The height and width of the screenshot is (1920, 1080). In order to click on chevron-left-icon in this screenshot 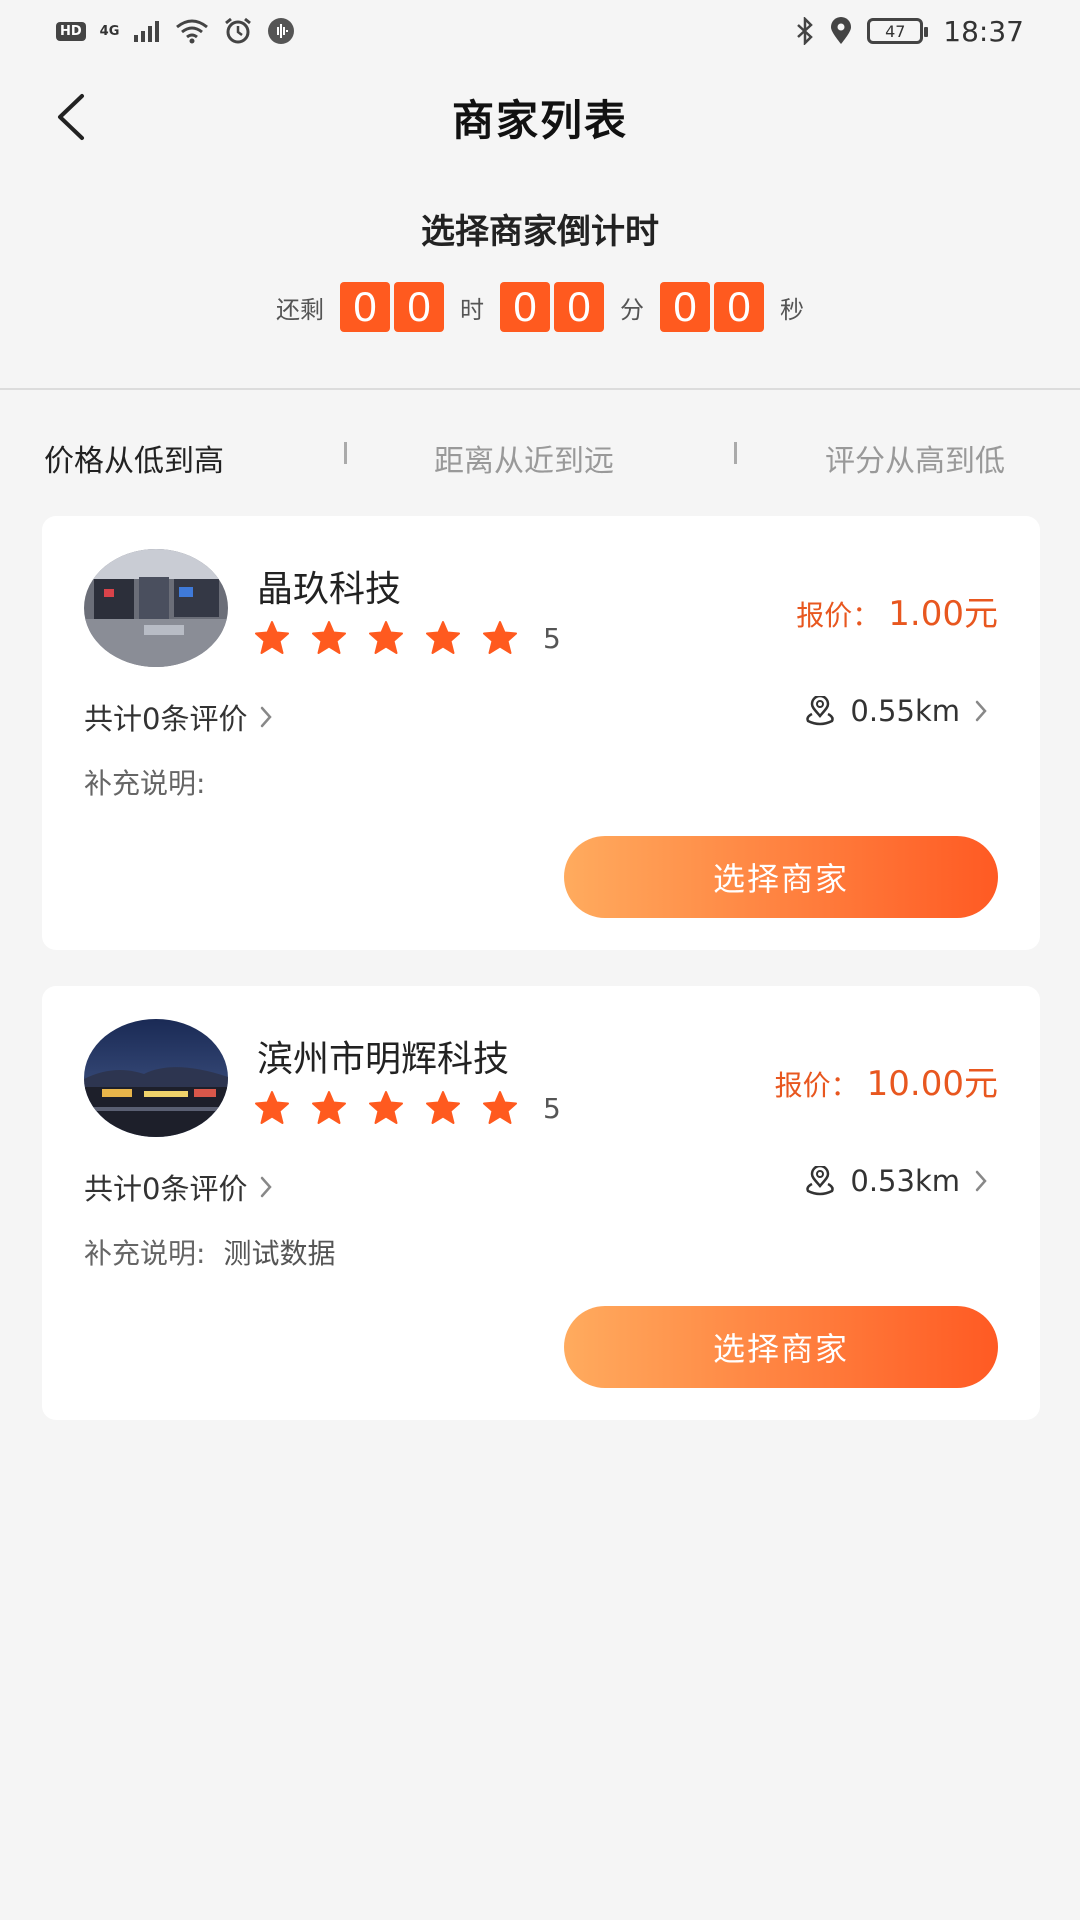, I will do `click(71, 117)`.